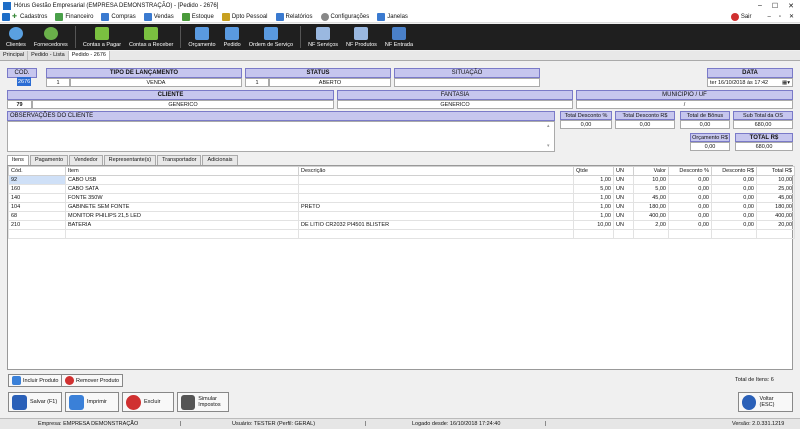  What do you see at coordinates (775, 6) in the screenshot?
I see `maximize-icon: ☐` at bounding box center [775, 6].